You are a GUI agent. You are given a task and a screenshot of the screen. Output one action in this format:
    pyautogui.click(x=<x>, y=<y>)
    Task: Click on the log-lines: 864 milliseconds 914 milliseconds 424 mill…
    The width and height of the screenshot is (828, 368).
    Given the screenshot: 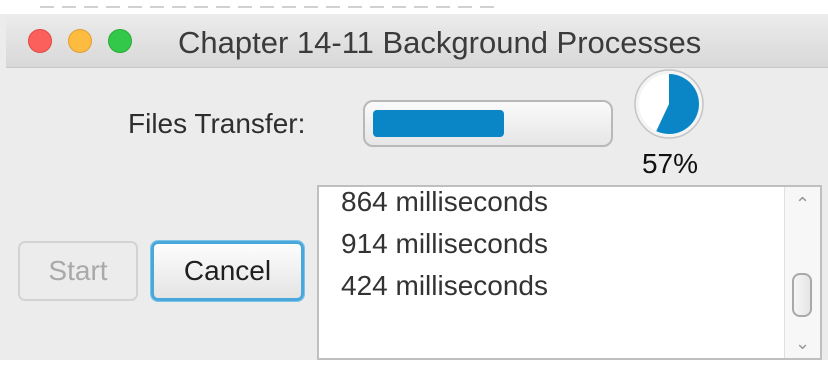 What is the action you would take?
    pyautogui.click(x=444, y=246)
    